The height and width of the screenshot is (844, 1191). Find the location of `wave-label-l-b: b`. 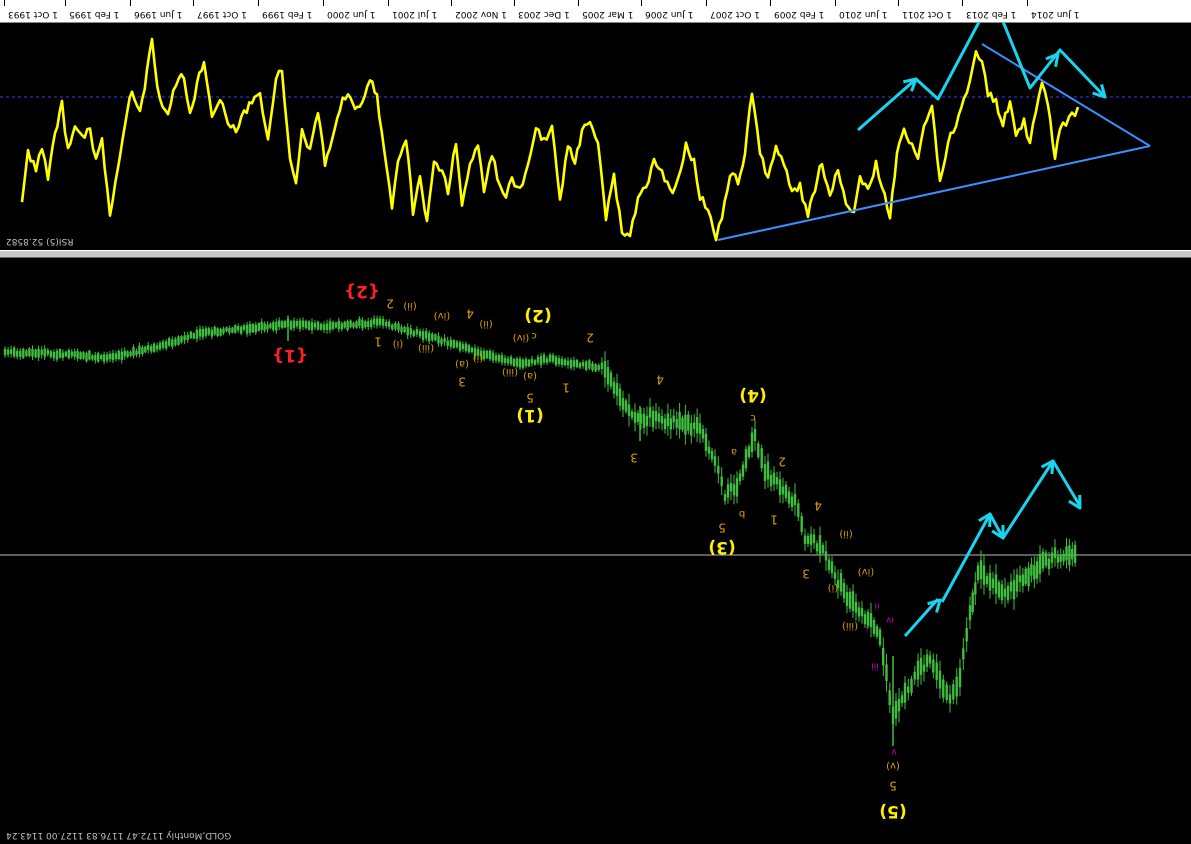

wave-label-l-b: b is located at coordinates (742, 513).